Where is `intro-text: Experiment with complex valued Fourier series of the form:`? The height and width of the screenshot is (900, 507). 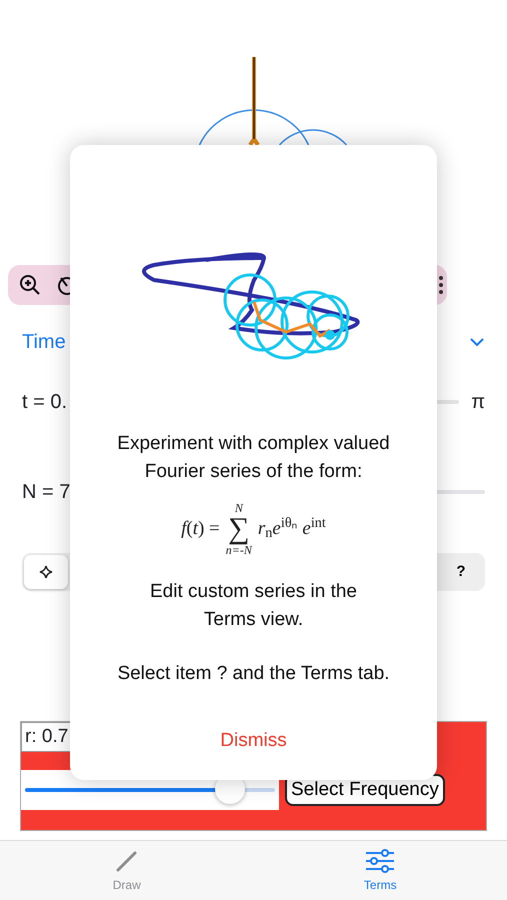 intro-text: Experiment with complex valued Fourier series of the form: is located at coordinates (253, 458).